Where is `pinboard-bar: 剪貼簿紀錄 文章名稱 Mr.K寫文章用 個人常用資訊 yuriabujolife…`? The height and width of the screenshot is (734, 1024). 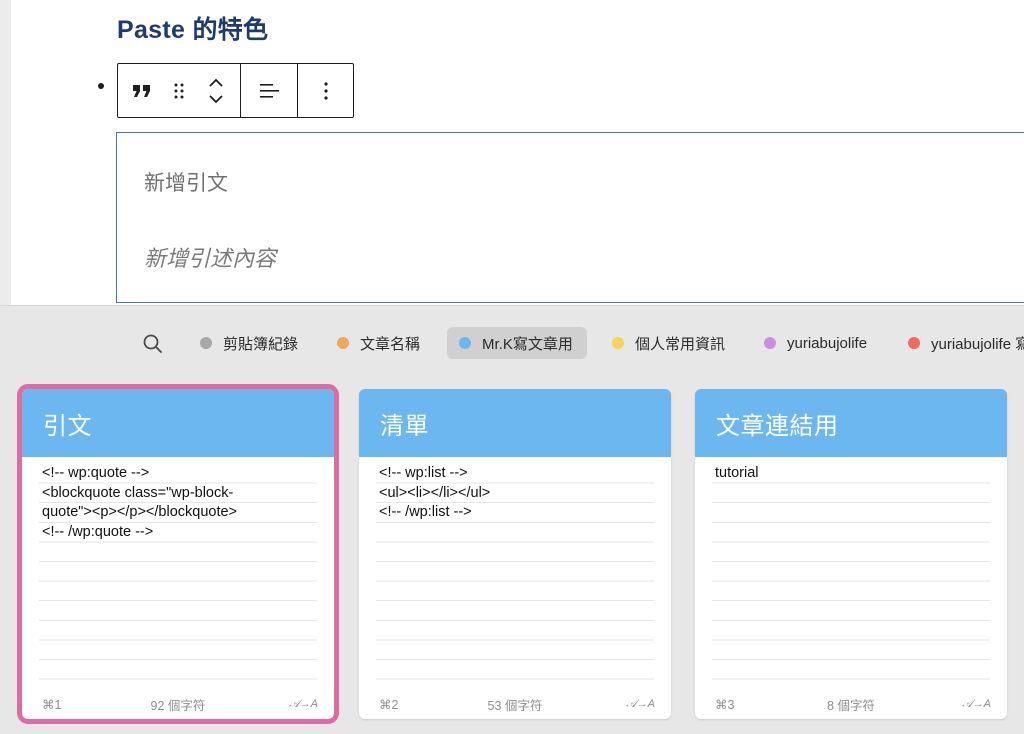 pinboard-bar: 剪貼簿紀錄 文章名稱 Mr.K寫文章用 個人常用資訊 yuriabujolife… is located at coordinates (512, 343).